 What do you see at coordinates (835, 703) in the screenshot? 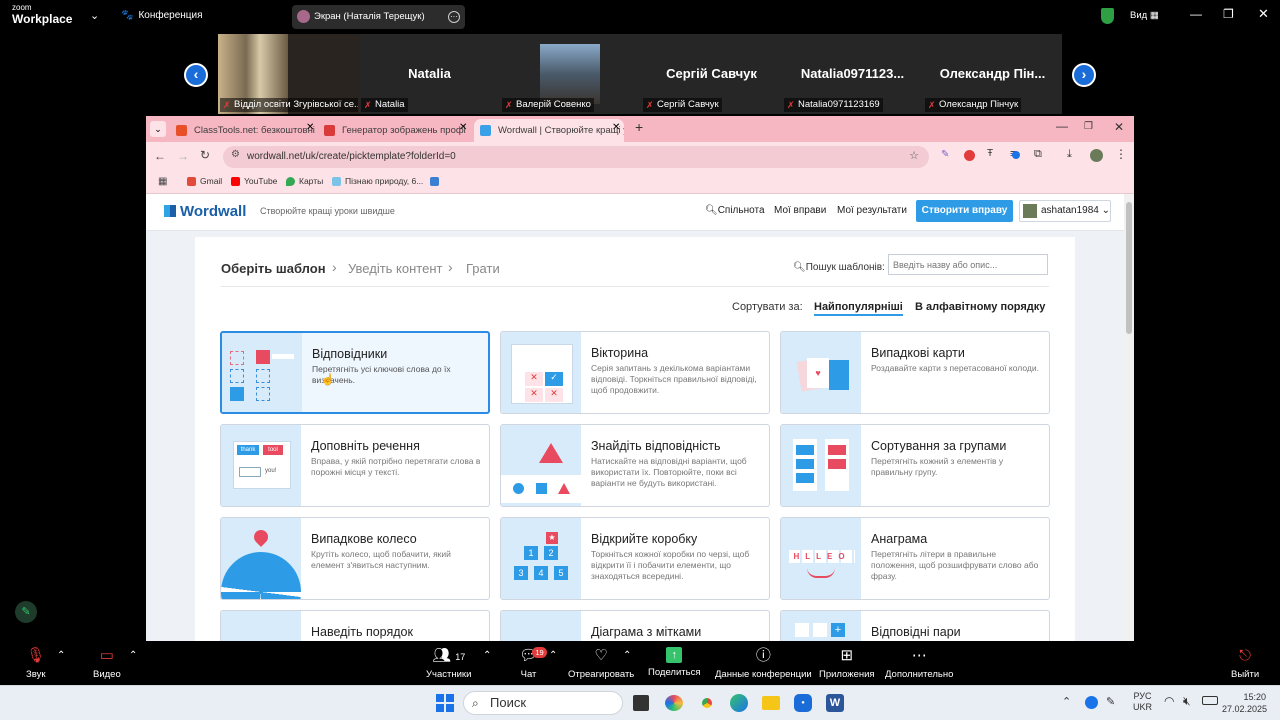
I see `word-icon: W` at bounding box center [835, 703].